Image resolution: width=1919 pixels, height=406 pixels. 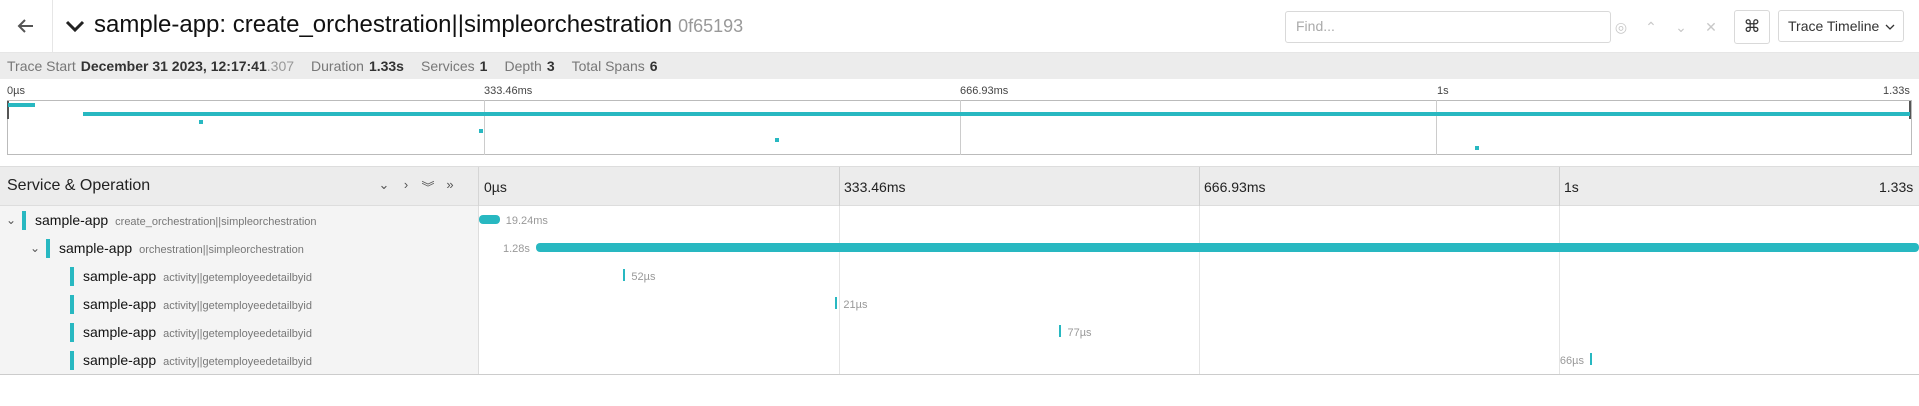 What do you see at coordinates (16, 91) in the screenshot?
I see `minimap-tick: 0µs` at bounding box center [16, 91].